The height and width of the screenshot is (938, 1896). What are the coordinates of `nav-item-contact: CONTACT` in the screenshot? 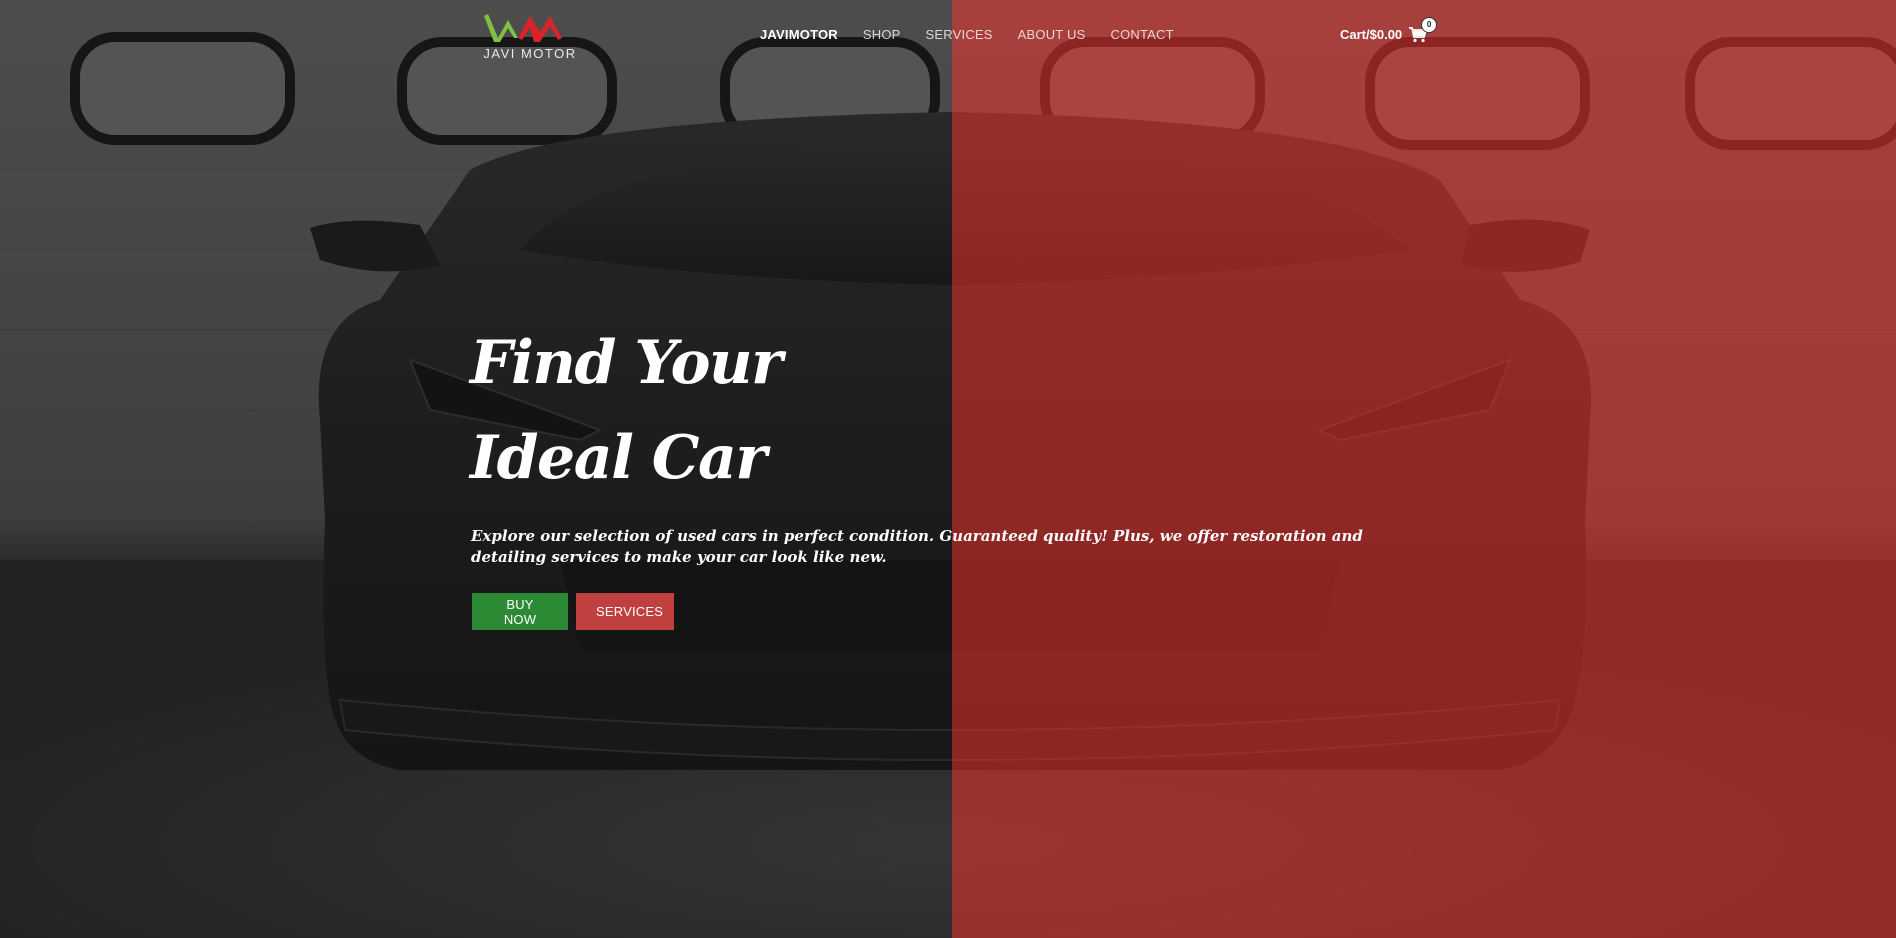 It's located at (1141, 35).